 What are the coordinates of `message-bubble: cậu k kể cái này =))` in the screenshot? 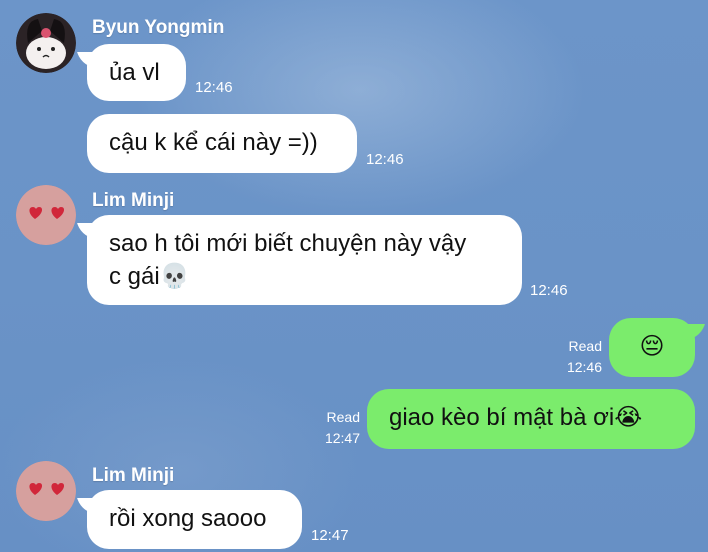 It's located at (222, 143).